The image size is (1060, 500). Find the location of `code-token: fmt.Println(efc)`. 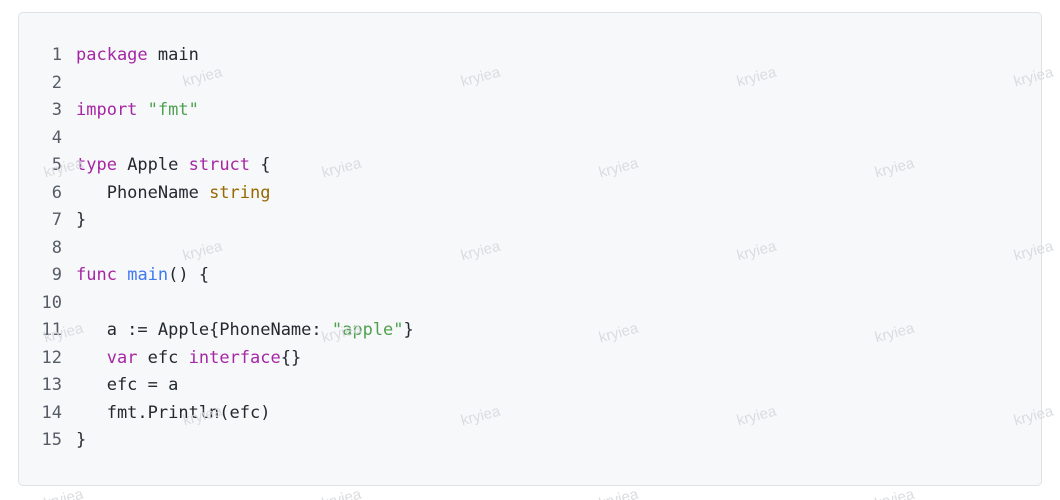

code-token: fmt.Println(efc) is located at coordinates (173, 412).